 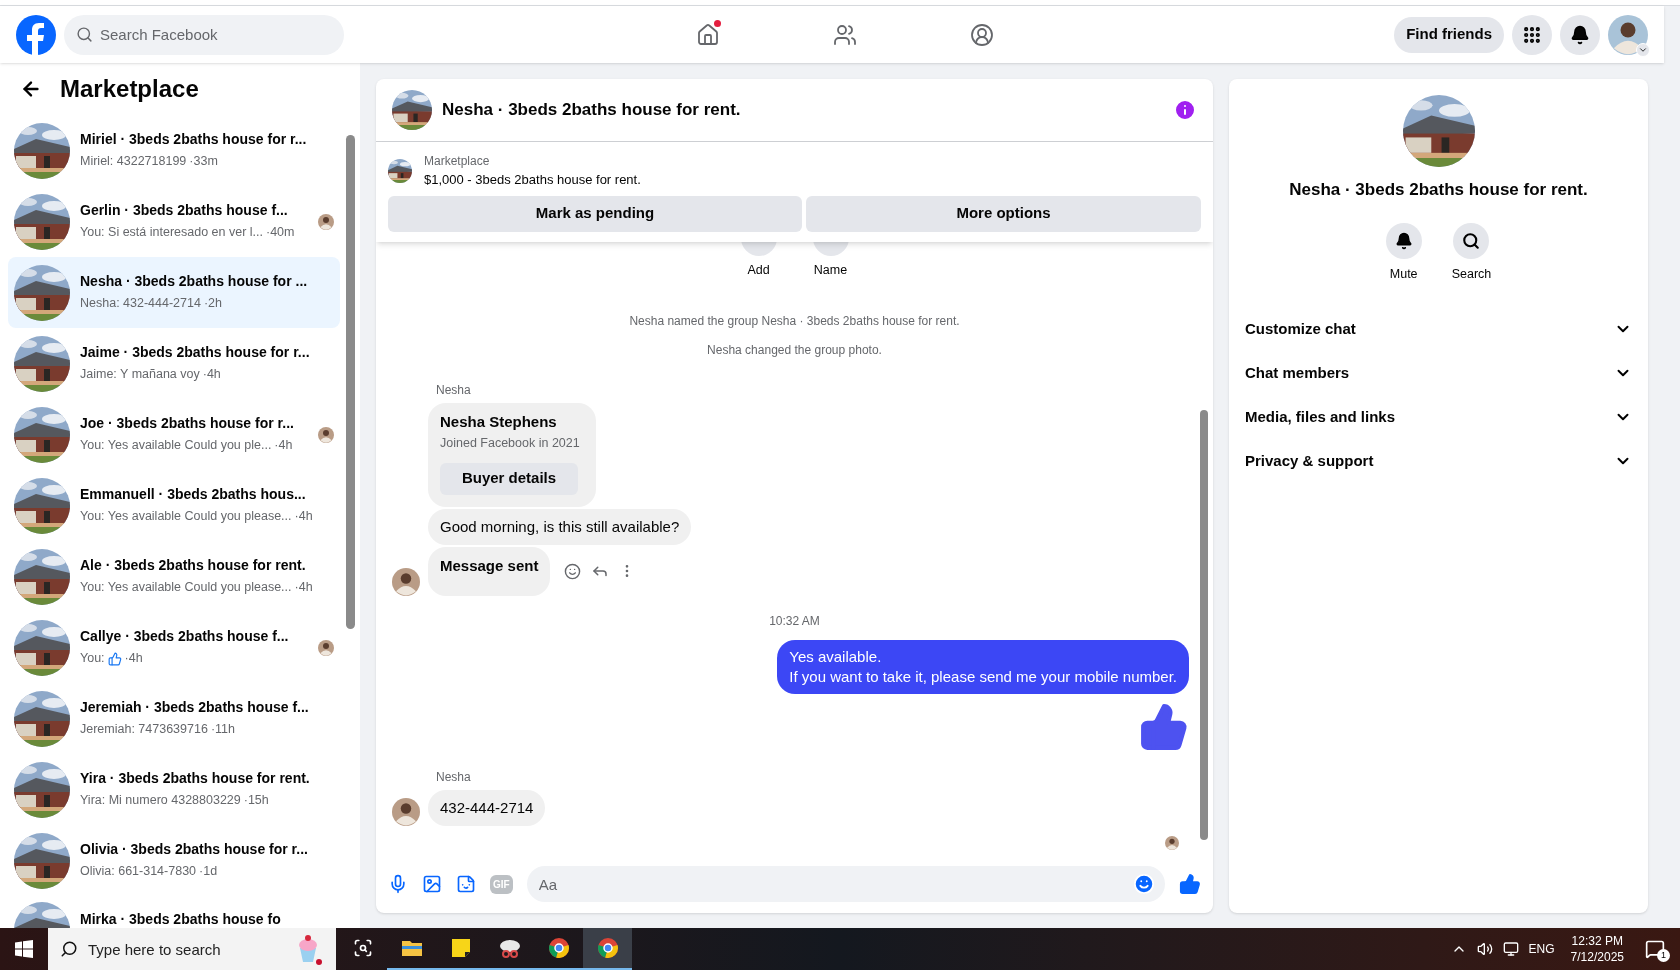 What do you see at coordinates (222, 730) in the screenshot?
I see `message-time: ·11h` at bounding box center [222, 730].